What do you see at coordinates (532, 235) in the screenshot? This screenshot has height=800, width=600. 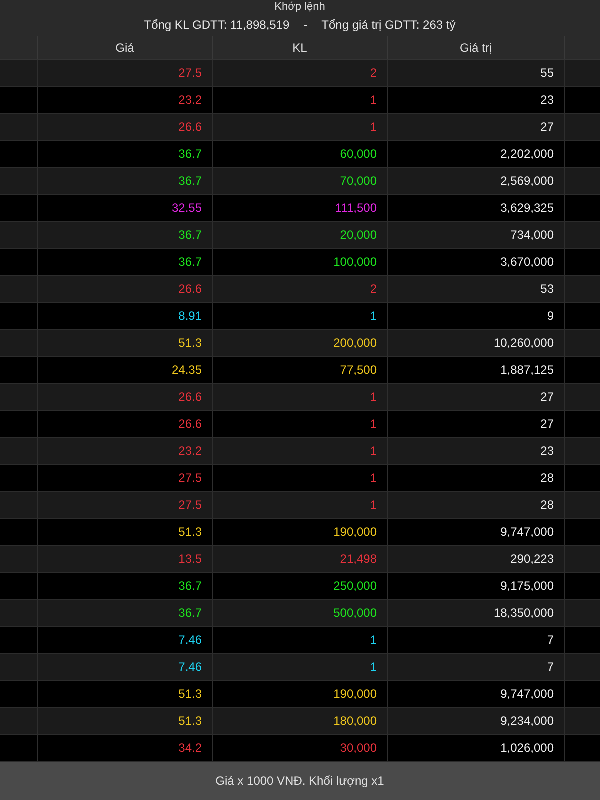 I see `value-cell-text: 734,000` at bounding box center [532, 235].